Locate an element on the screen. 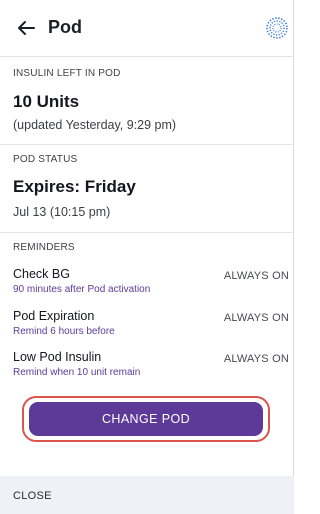  pod-expiry-date: Jul 13 (10:15 pm) is located at coordinates (62, 212).